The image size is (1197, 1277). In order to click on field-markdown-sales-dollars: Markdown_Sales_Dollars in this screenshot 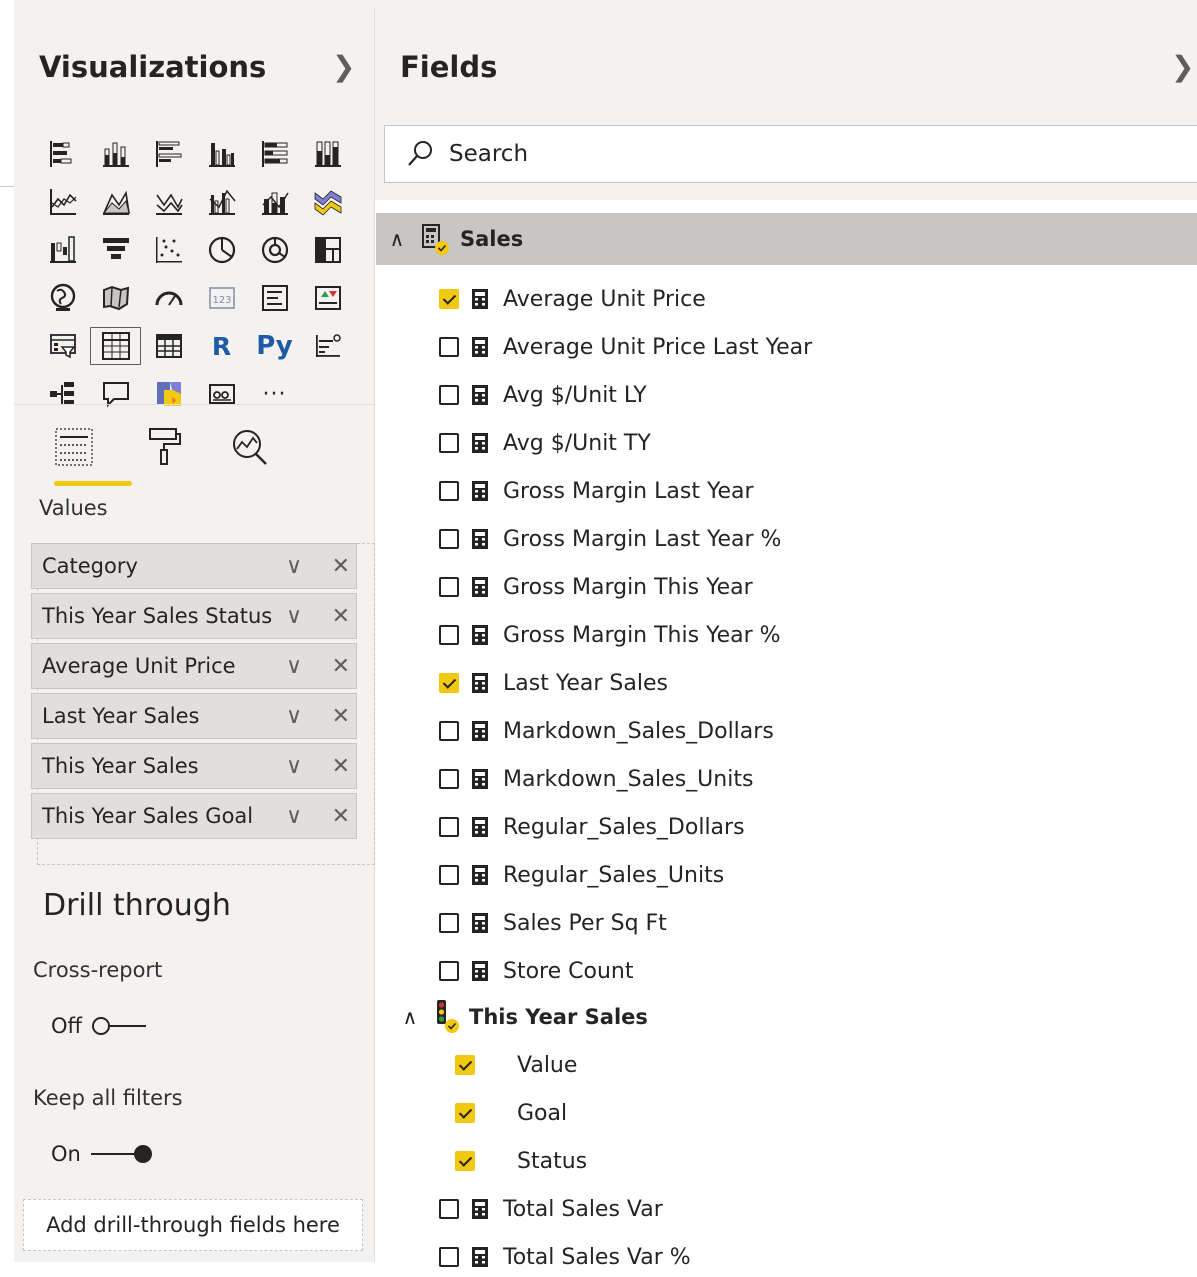, I will do `click(606, 731)`.